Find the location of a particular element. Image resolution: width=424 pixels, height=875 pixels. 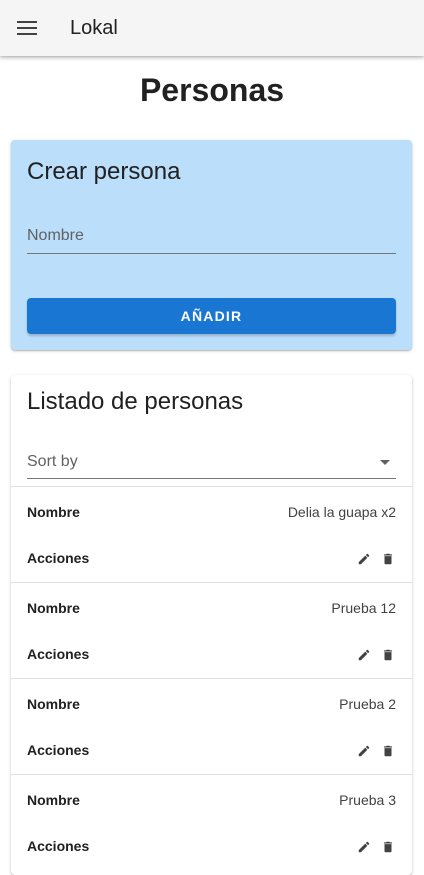

create-card-title: Crear persona is located at coordinates (104, 171).